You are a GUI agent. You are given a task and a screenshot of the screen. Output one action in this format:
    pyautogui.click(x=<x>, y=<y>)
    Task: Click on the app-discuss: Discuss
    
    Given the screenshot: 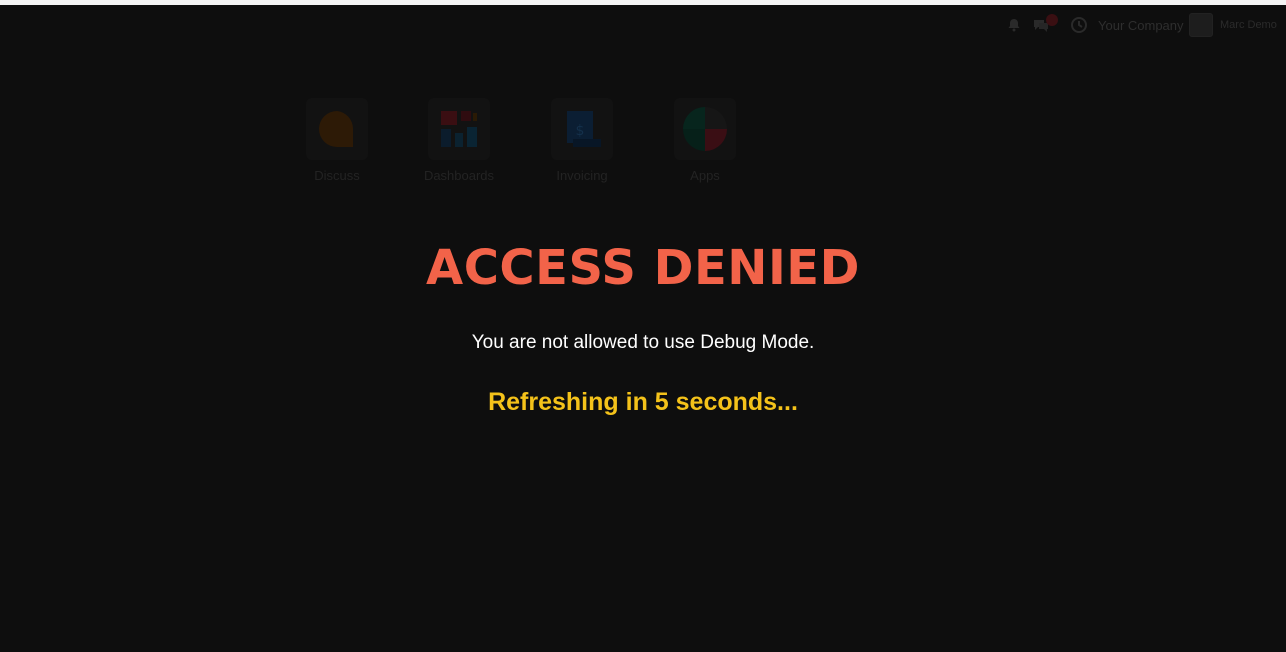 What is the action you would take?
    pyautogui.click(x=337, y=140)
    